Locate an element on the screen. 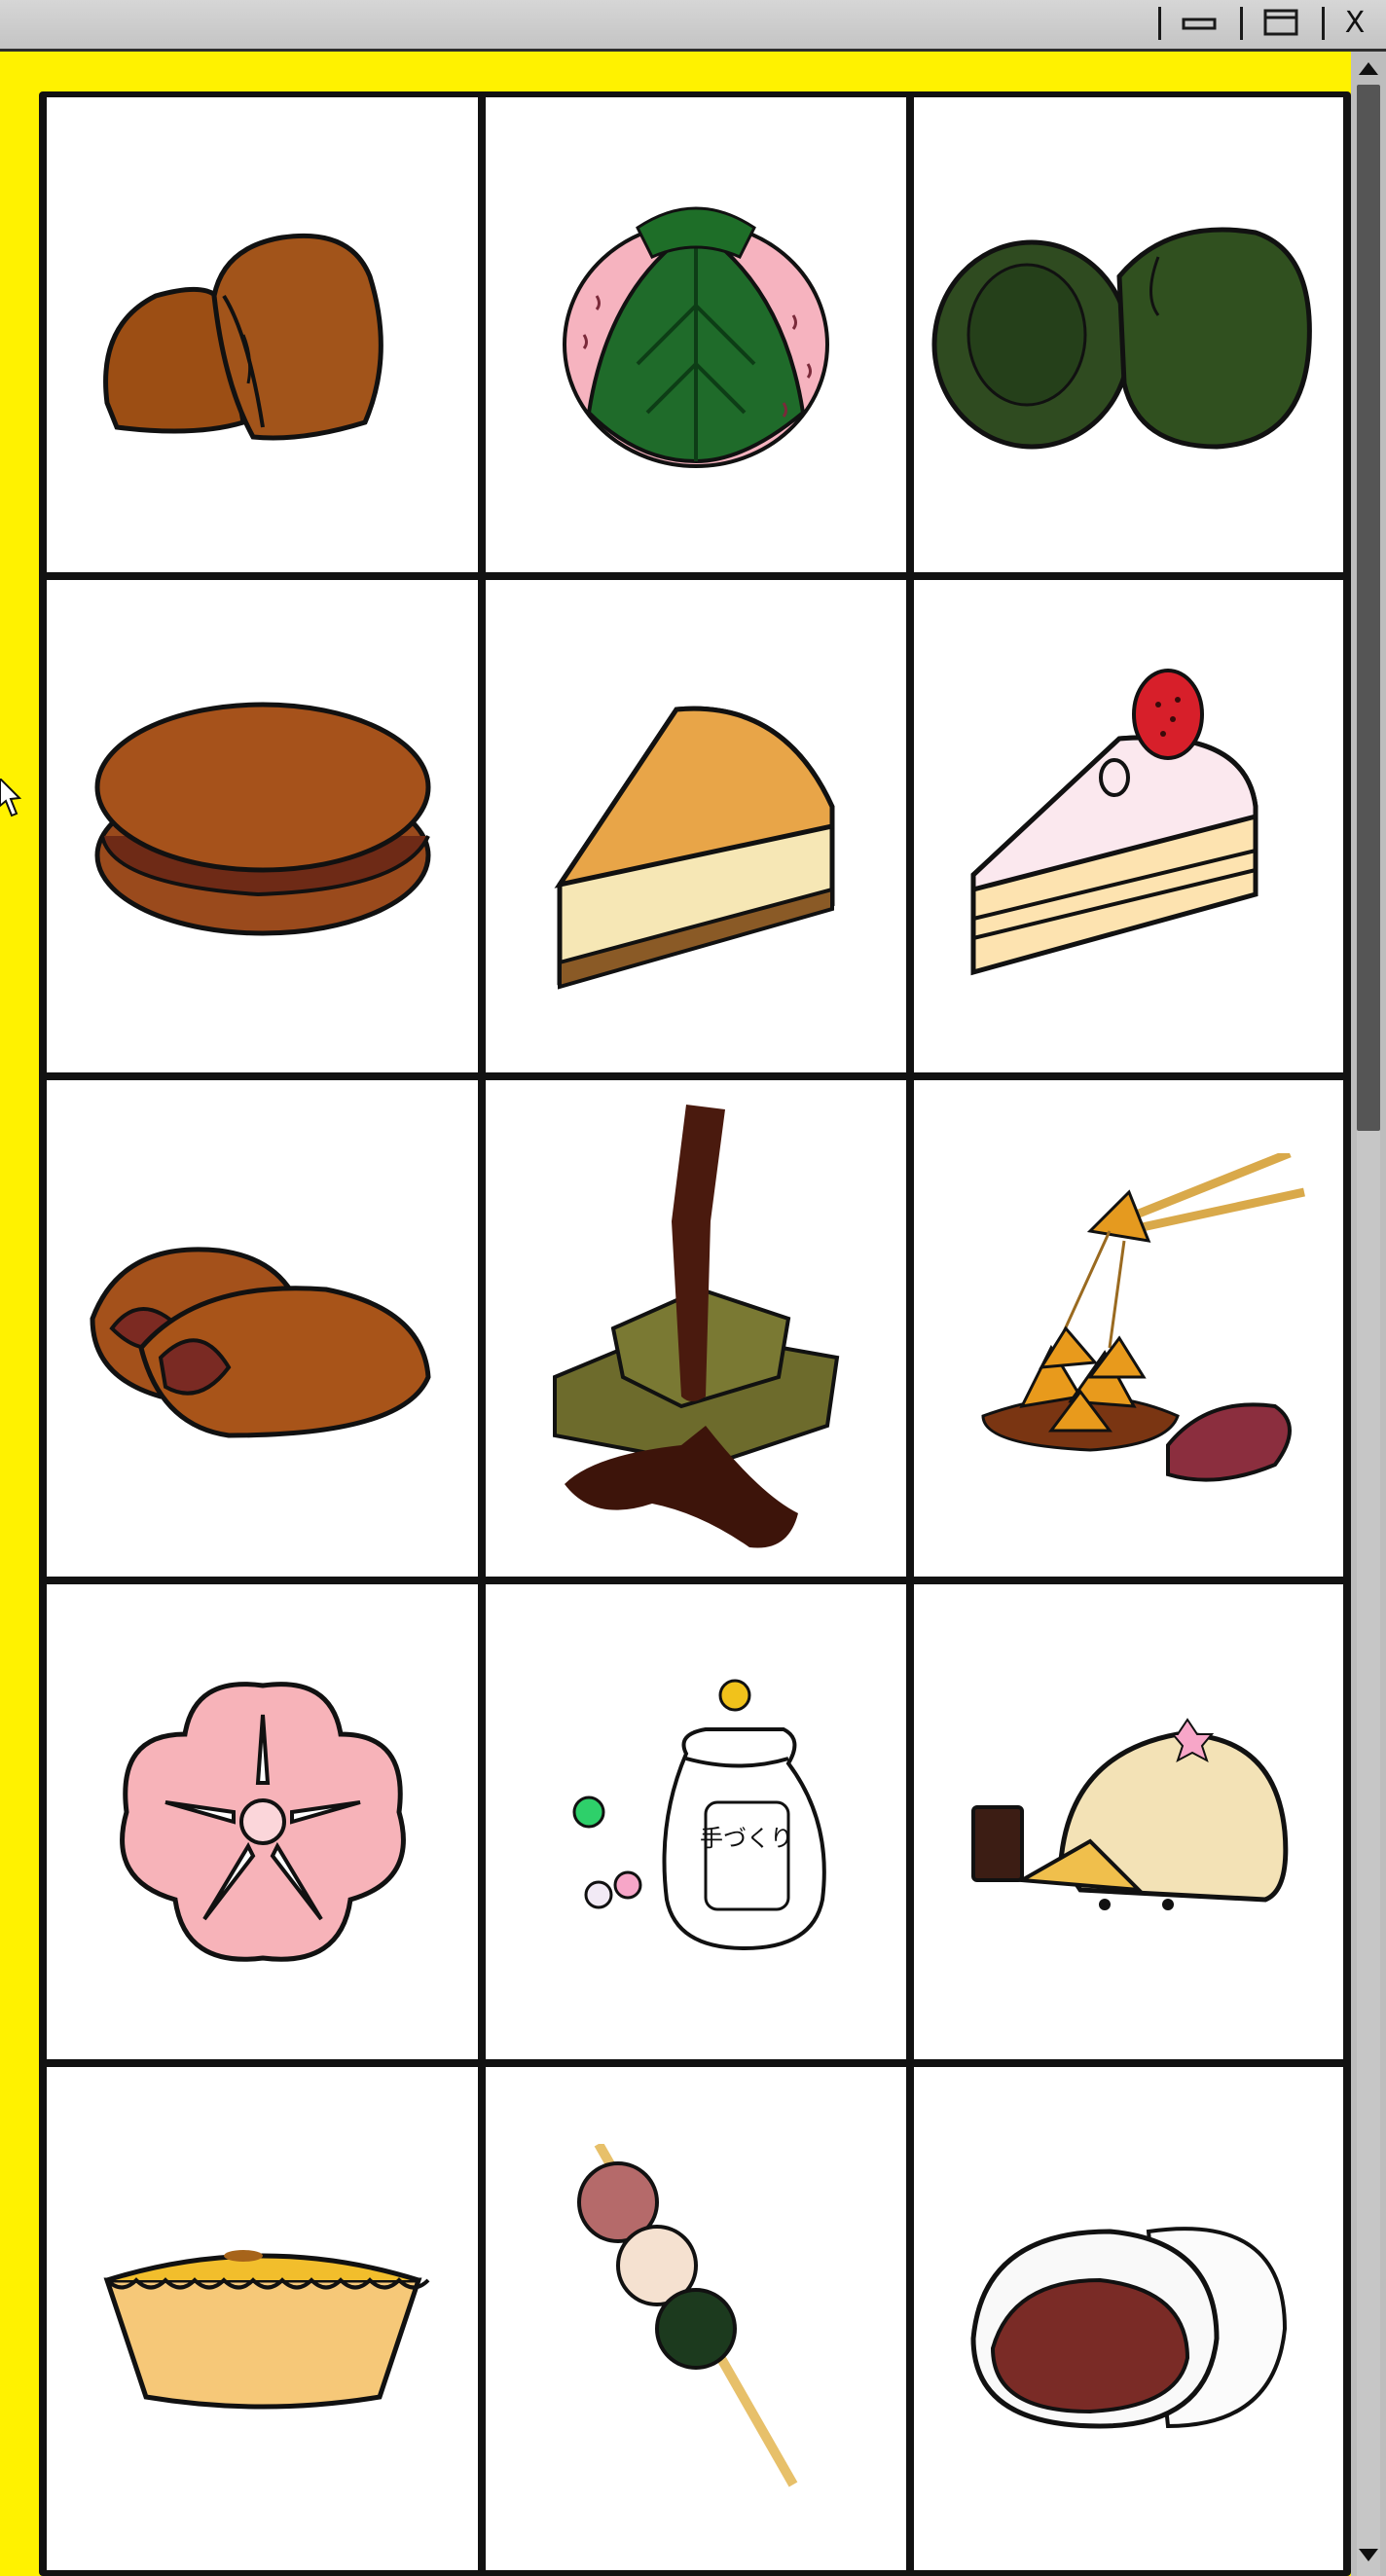 This screenshot has width=1386, height=2576. kusa-mochi-icon is located at coordinates (1121, 338).